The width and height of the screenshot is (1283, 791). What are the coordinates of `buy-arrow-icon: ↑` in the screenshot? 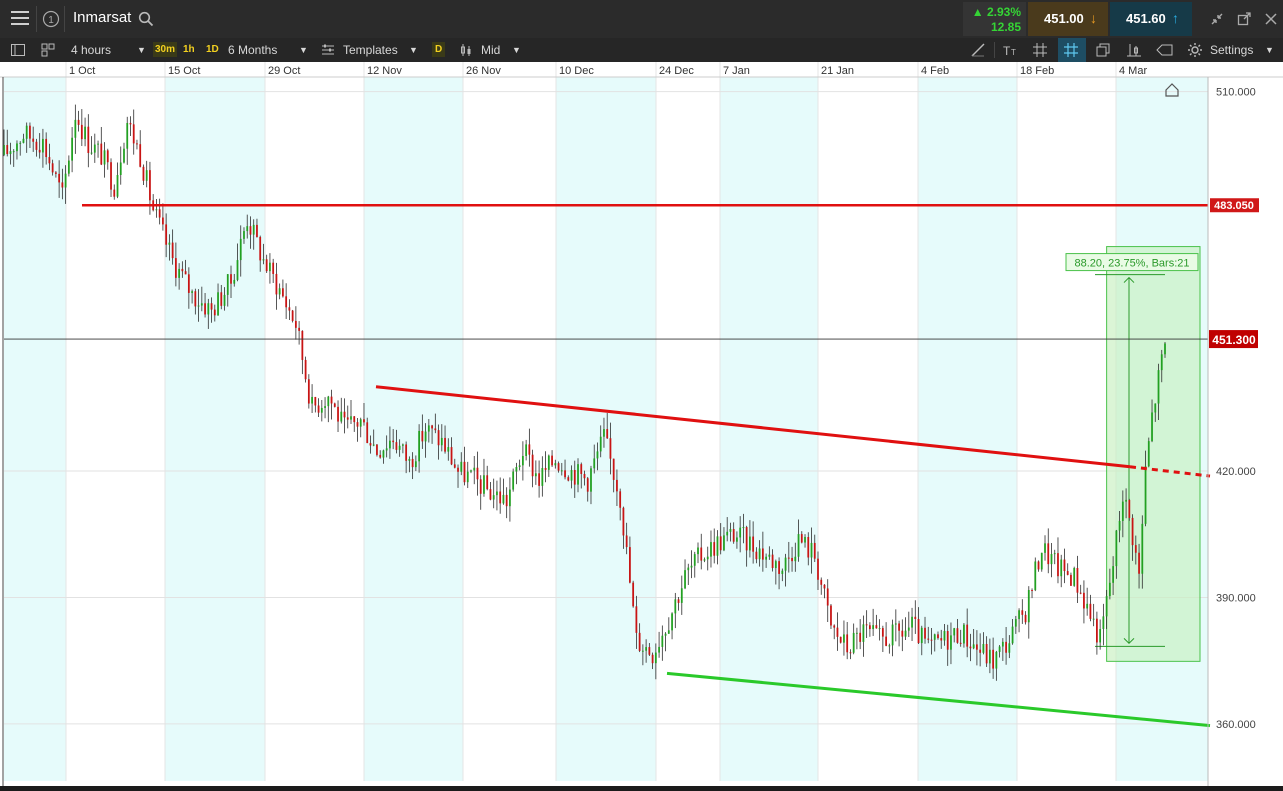 It's located at (1175, 18).